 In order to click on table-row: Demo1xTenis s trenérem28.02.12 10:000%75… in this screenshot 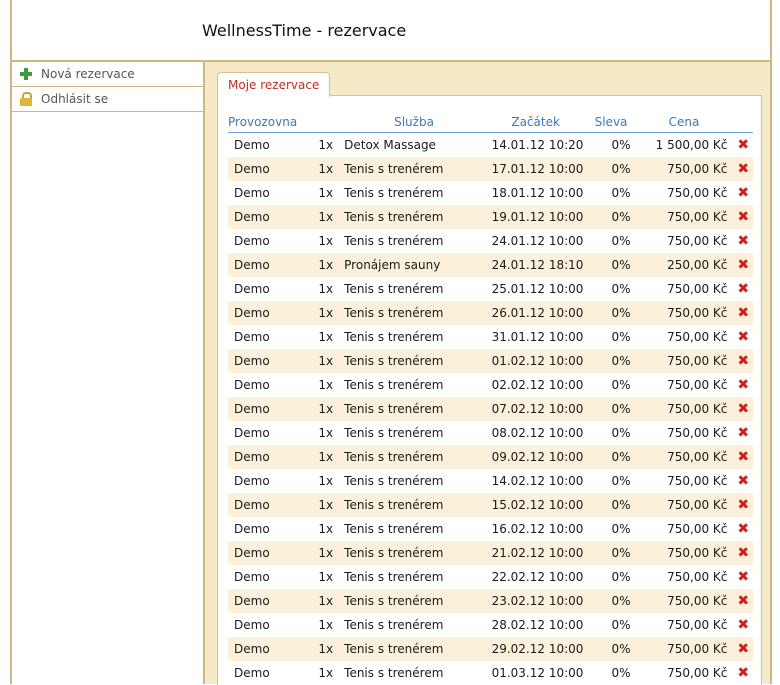, I will do `click(490, 625)`.